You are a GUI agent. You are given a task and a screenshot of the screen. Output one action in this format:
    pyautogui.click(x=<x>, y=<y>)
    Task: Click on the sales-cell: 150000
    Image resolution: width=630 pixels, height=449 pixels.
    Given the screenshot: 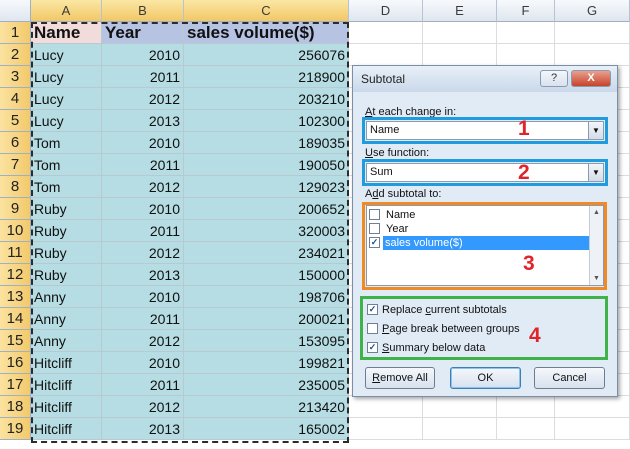 What is the action you would take?
    pyautogui.click(x=266, y=275)
    